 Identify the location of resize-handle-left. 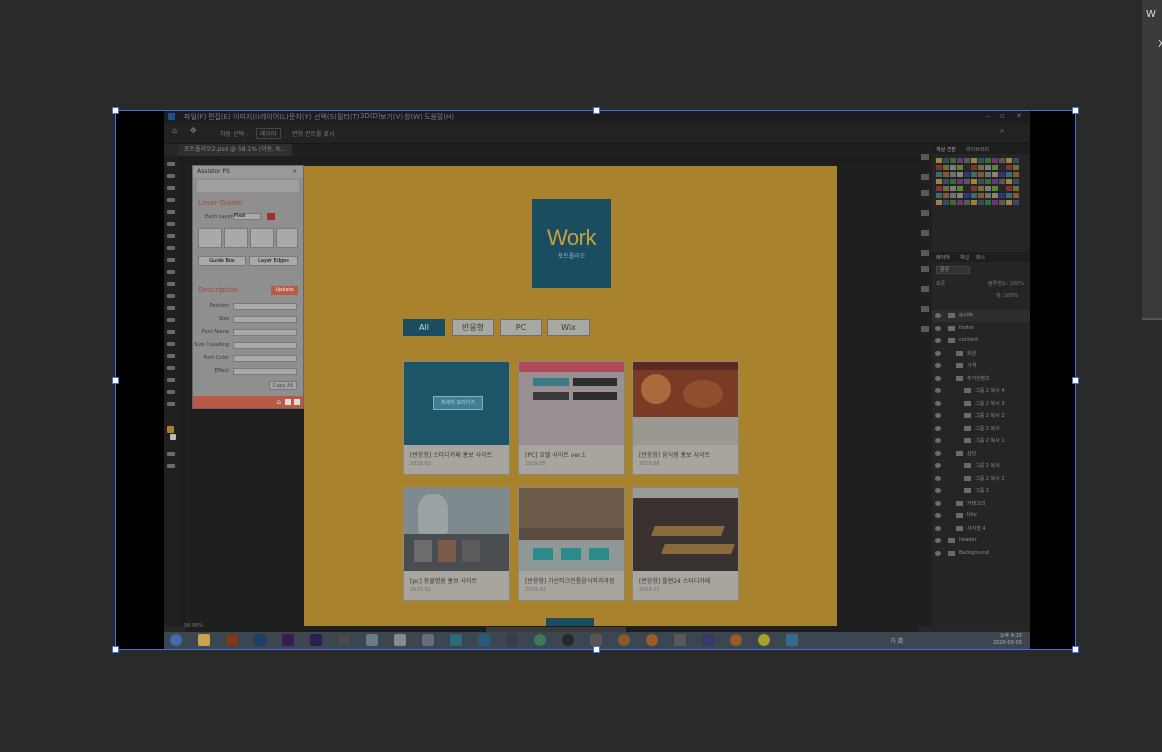
(115, 380).